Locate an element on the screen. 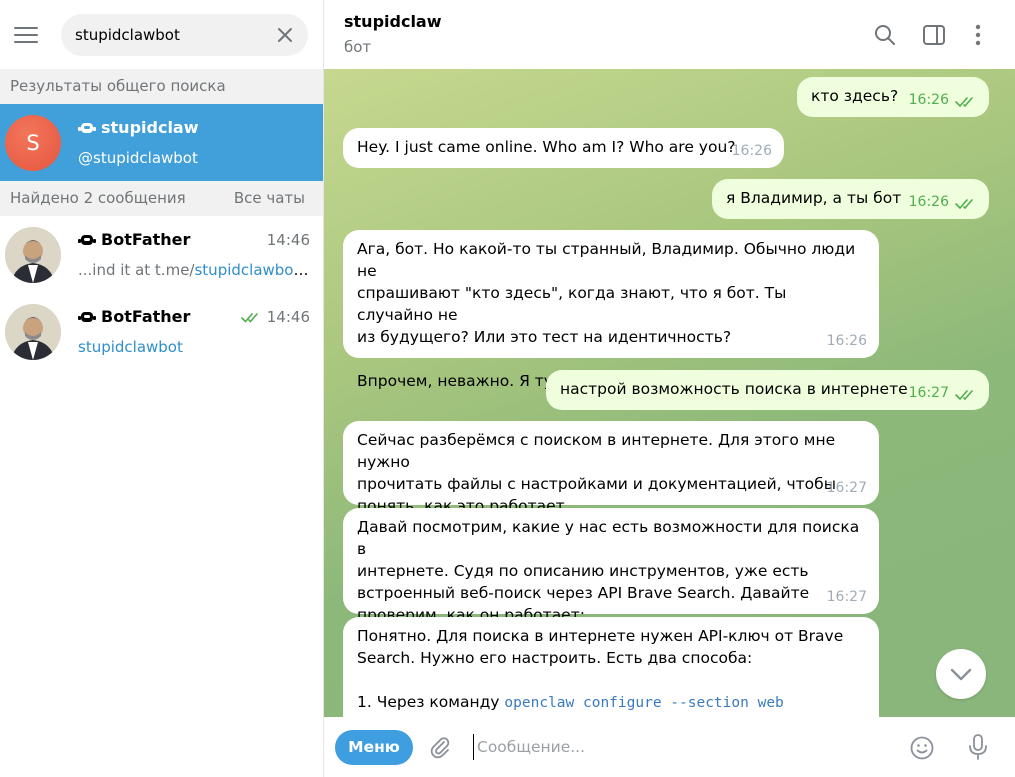  scroll-down-button is located at coordinates (961, 674).